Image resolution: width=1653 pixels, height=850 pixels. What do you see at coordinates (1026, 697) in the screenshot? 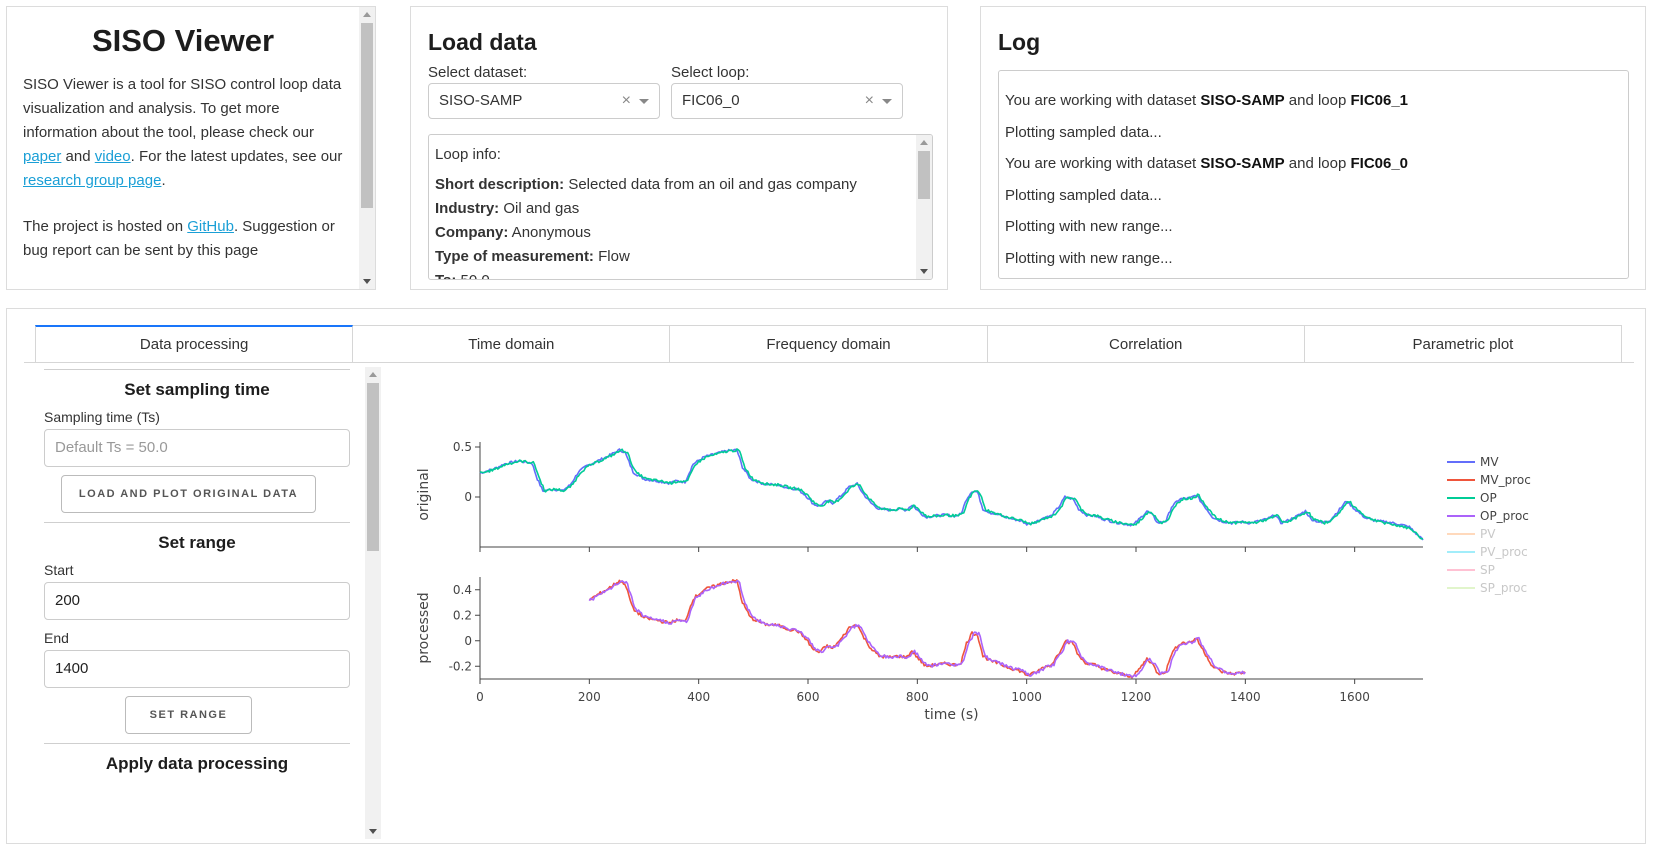
I see `x-tick-label: 1000` at bounding box center [1026, 697].